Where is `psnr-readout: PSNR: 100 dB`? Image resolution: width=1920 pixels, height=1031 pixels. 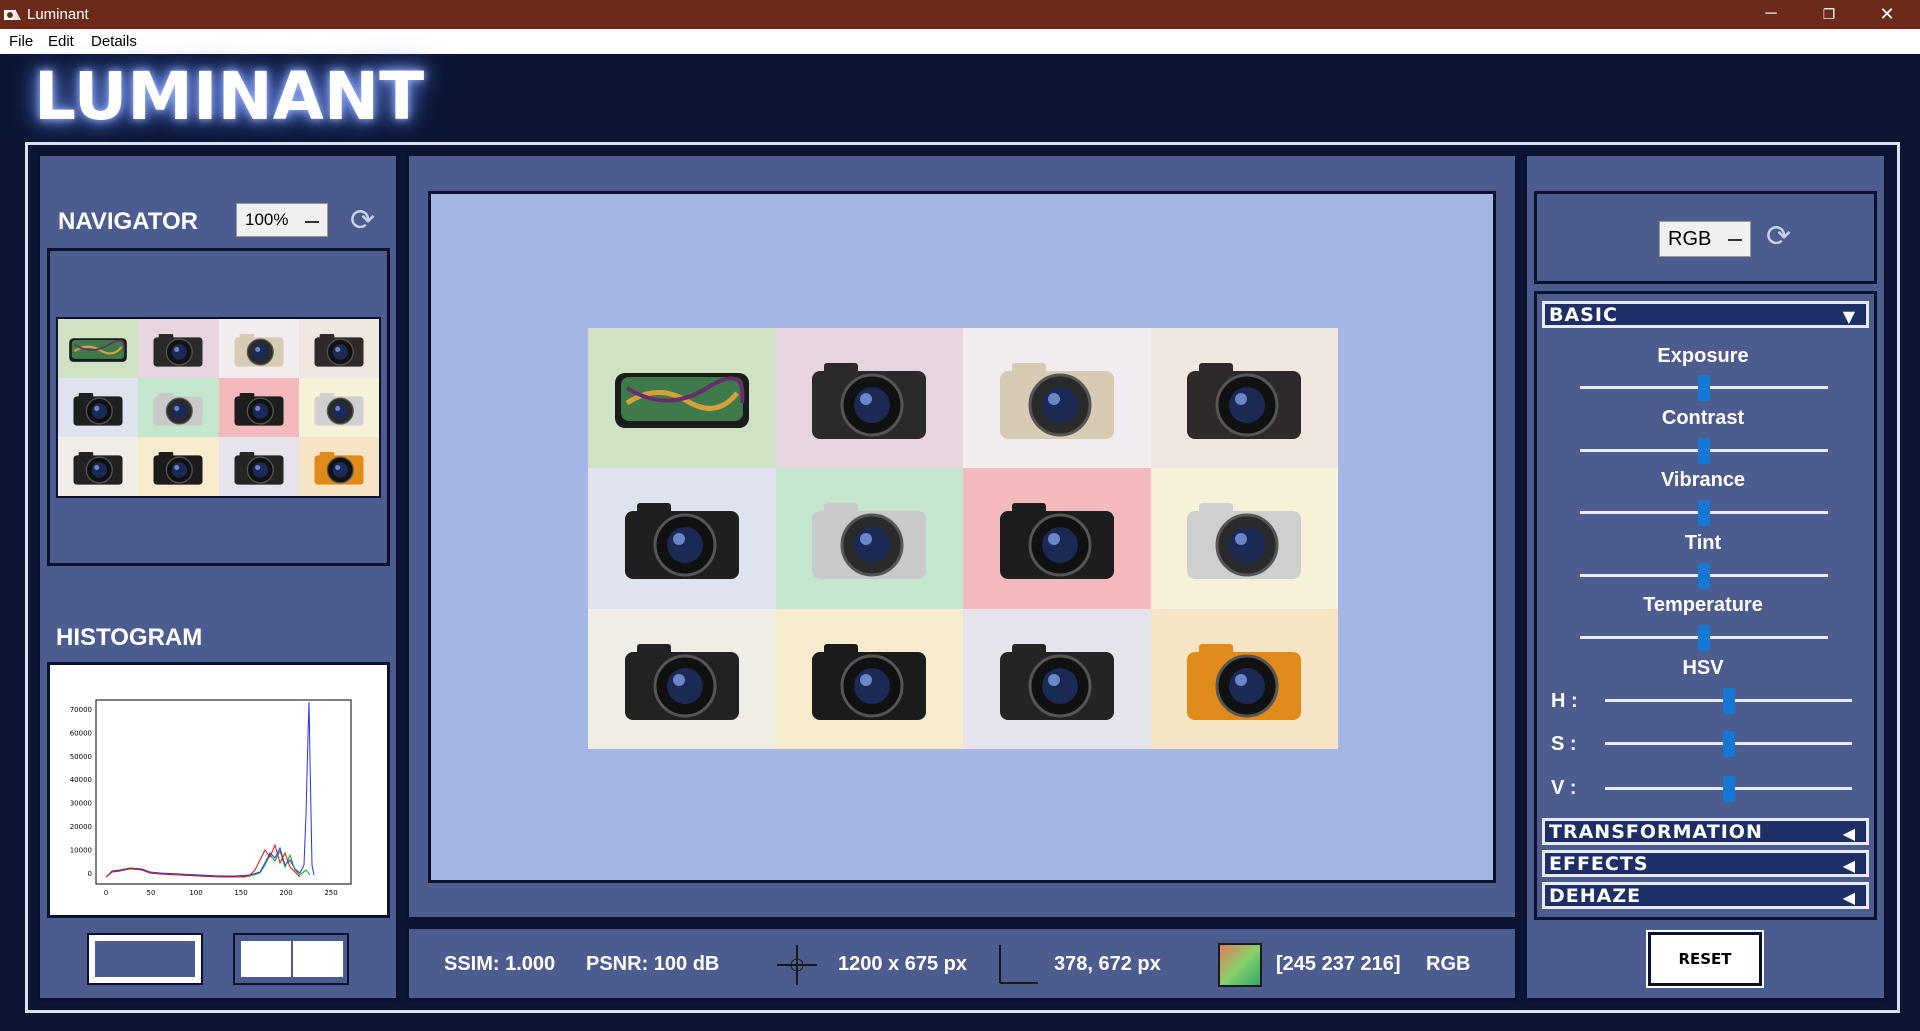 psnr-readout: PSNR: 100 dB is located at coordinates (653, 964).